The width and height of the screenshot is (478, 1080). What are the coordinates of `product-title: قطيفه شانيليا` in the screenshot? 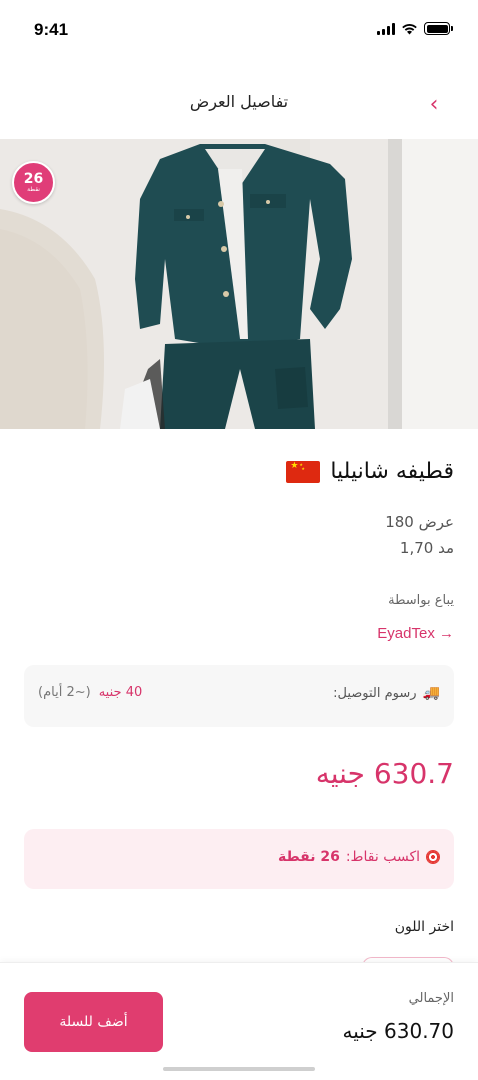 It's located at (392, 471).